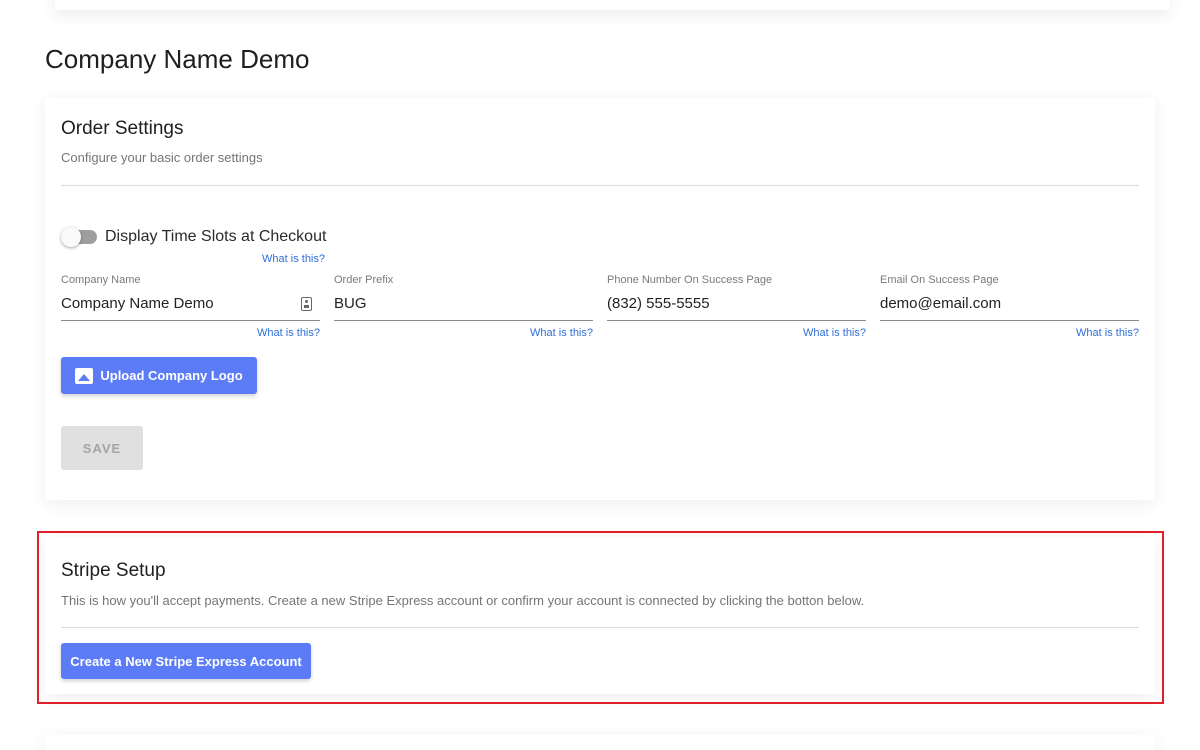 This screenshot has height=750, width=1200. I want to click on company-name-field: Company Name Company Name Demo, so click(190, 298).